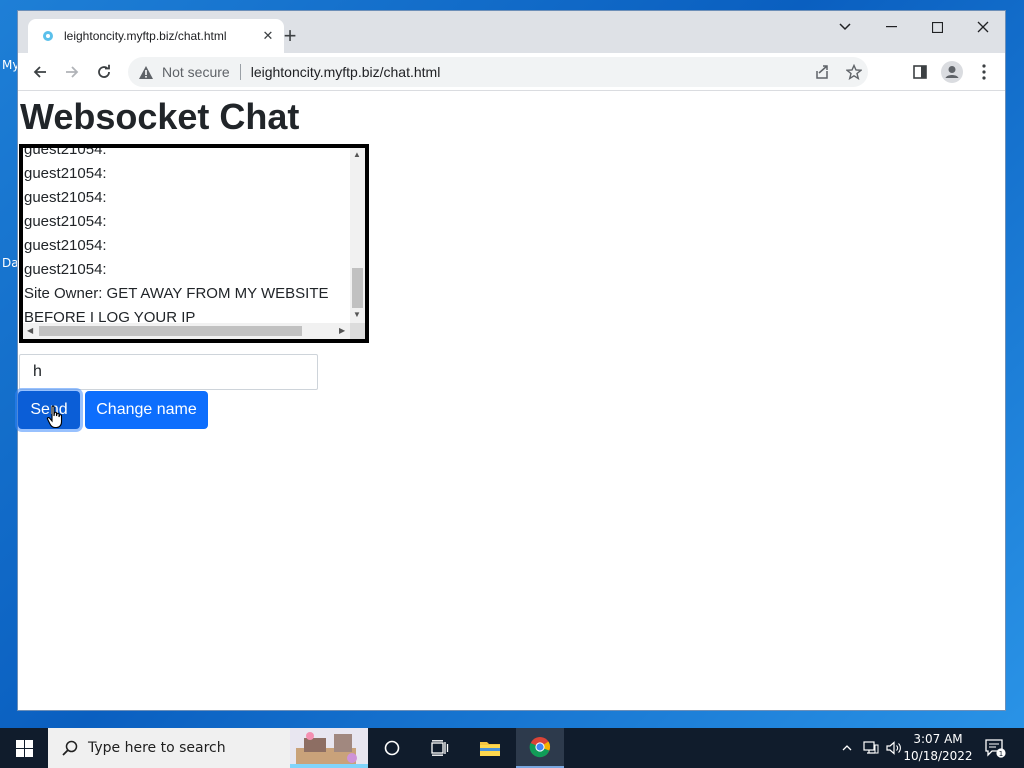  Describe the element at coordinates (70, 748) in the screenshot. I see `search-icon` at that location.